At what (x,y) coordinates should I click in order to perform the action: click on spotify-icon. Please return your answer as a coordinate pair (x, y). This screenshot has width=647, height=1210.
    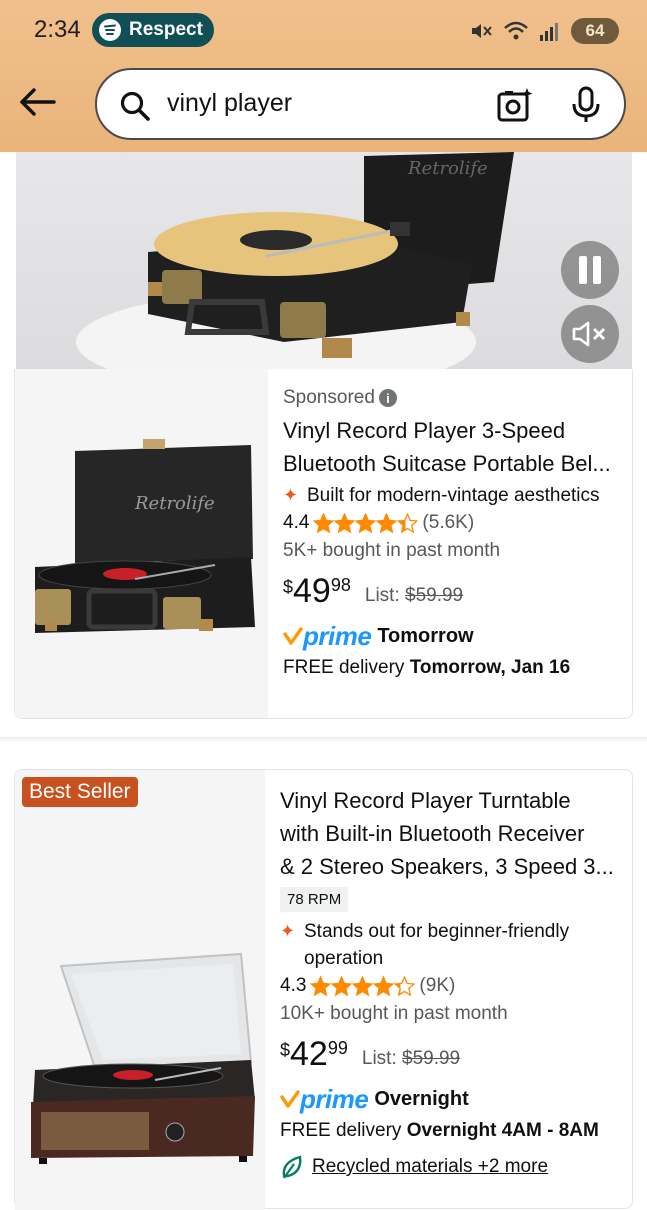
    Looking at the image, I should click on (110, 30).